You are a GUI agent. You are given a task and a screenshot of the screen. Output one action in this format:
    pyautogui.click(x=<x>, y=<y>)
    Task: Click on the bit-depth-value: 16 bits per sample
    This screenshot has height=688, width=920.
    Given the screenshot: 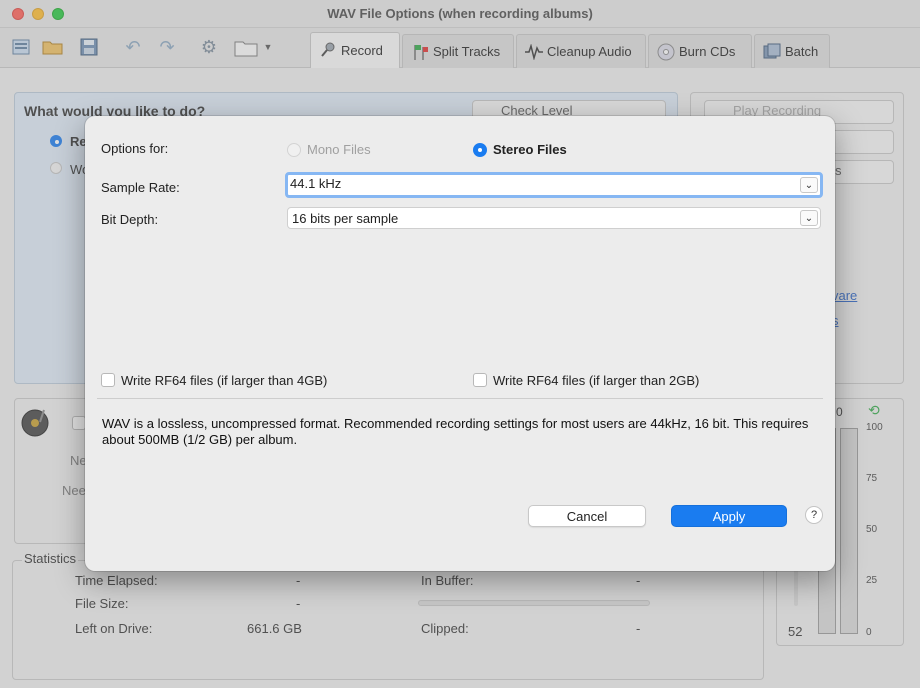 What is the action you would take?
    pyautogui.click(x=345, y=218)
    